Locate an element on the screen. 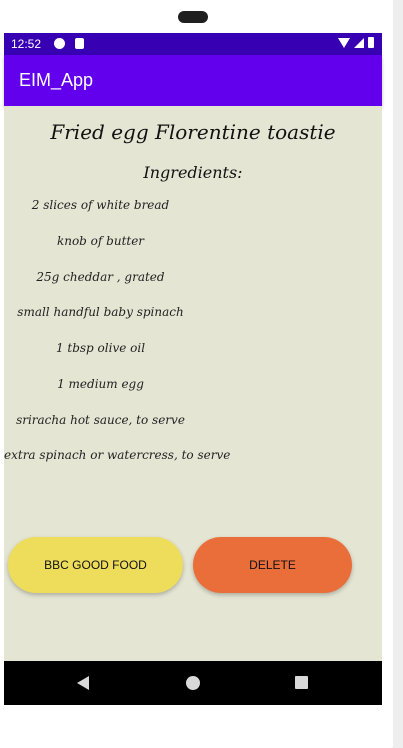 The height and width of the screenshot is (748, 403). ingredient-item: 2 slices of white bread is located at coordinates (100, 205).